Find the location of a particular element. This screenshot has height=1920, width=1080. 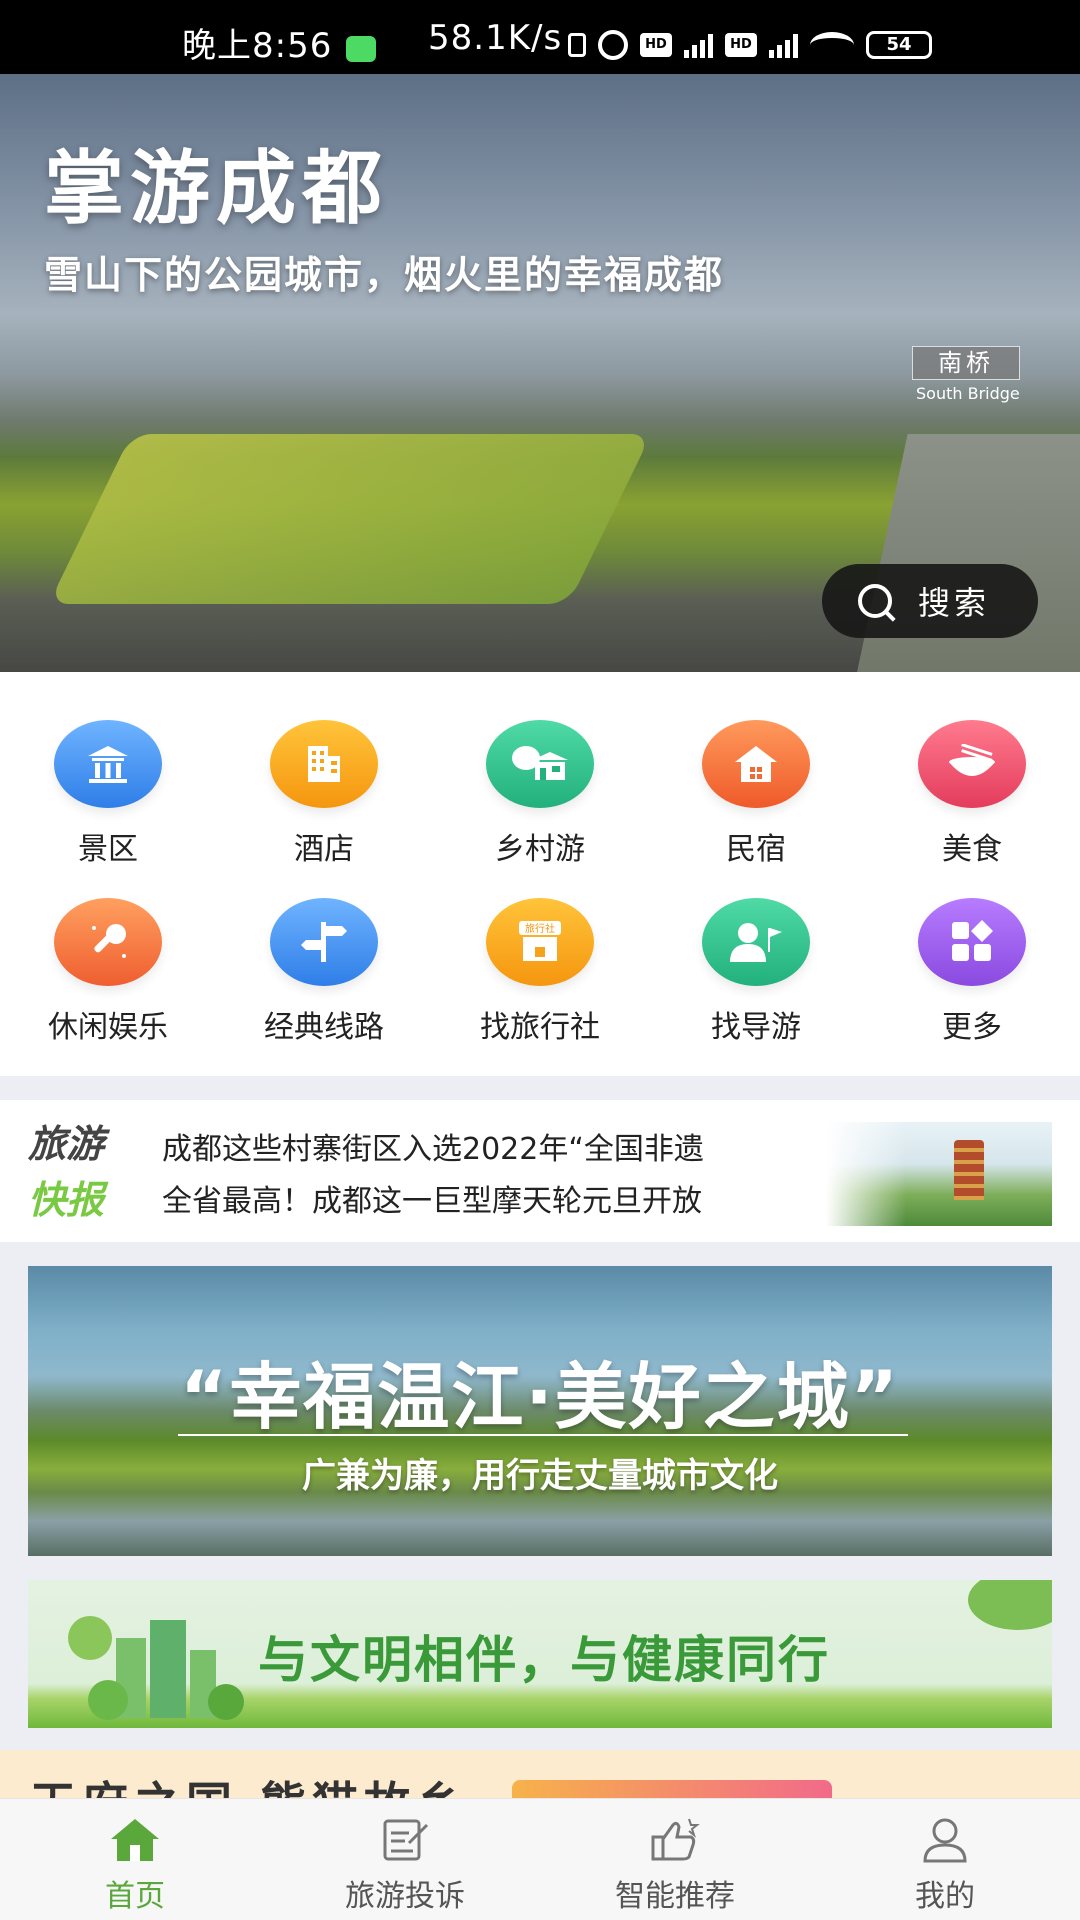

status-bar: 晚上8:56 58.1K/s HD HD 54 is located at coordinates (540, 37).